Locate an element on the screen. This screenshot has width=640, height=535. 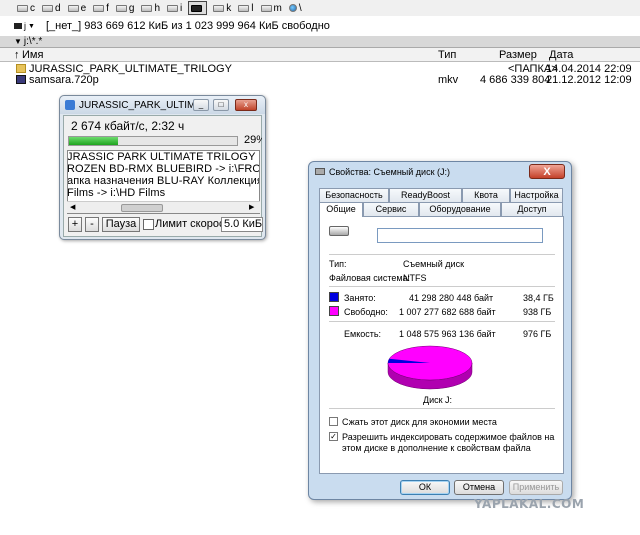
drive-button: c is located at coordinates (26, 8).